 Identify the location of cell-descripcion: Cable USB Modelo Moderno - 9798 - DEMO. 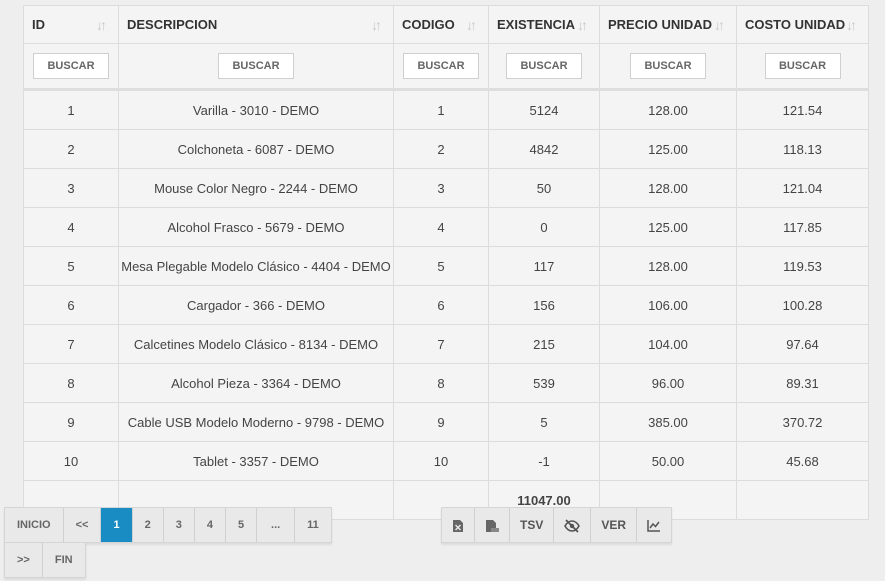
(256, 422).